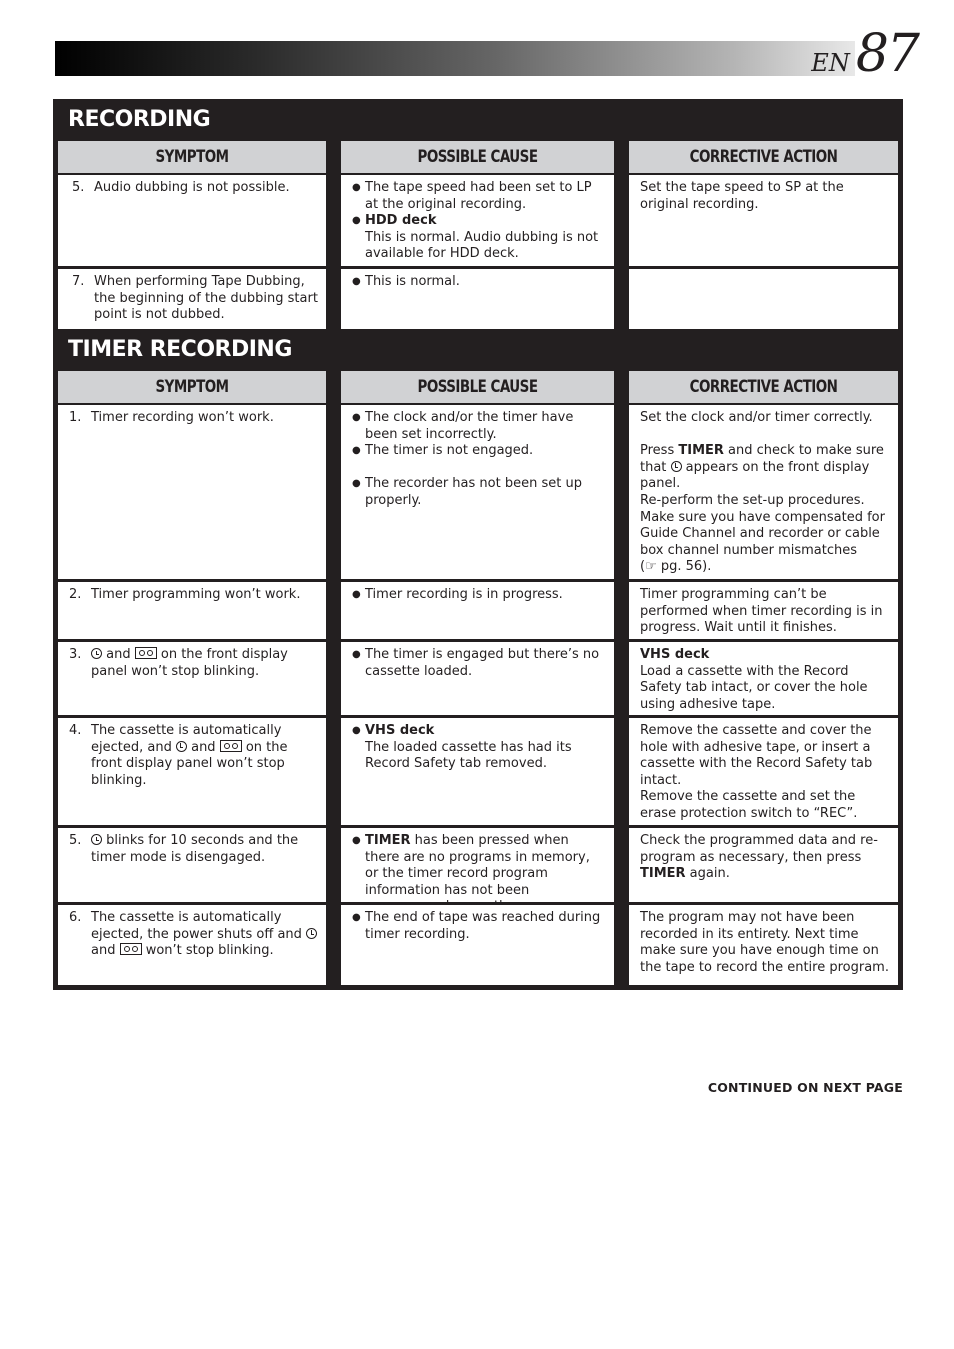  I want to click on section-title: TIMER RECORDING, so click(180, 349).